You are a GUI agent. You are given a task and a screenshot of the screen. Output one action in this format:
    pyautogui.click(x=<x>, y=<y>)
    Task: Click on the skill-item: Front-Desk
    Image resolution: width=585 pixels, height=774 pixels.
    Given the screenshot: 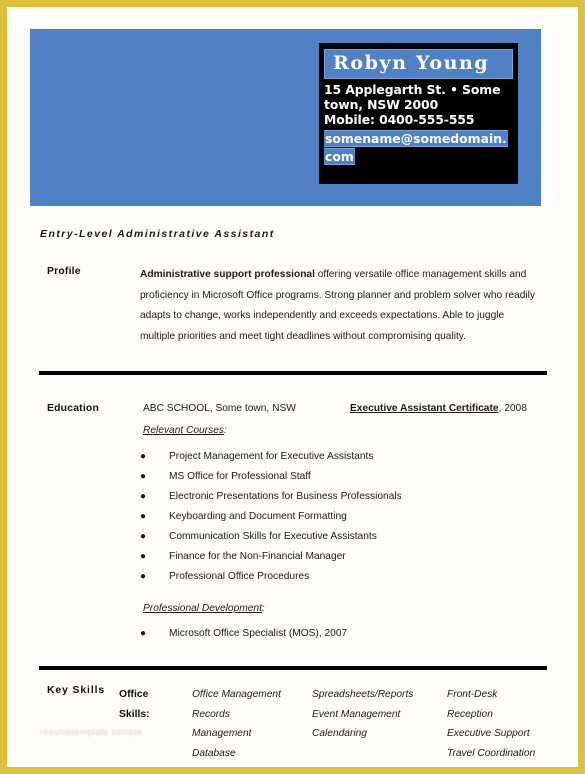 What is the action you would take?
    pyautogui.click(x=472, y=694)
    